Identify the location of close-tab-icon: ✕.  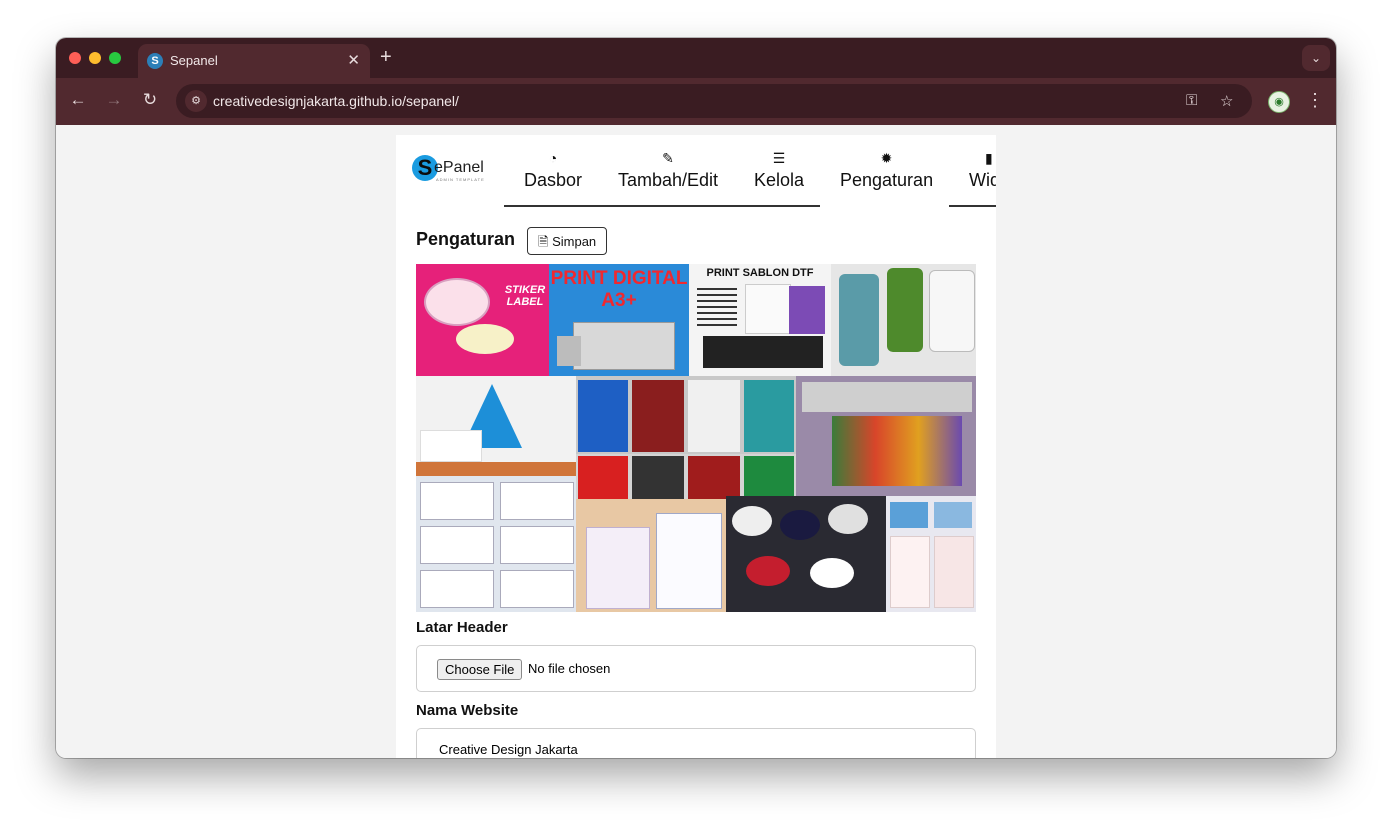
(353, 60).